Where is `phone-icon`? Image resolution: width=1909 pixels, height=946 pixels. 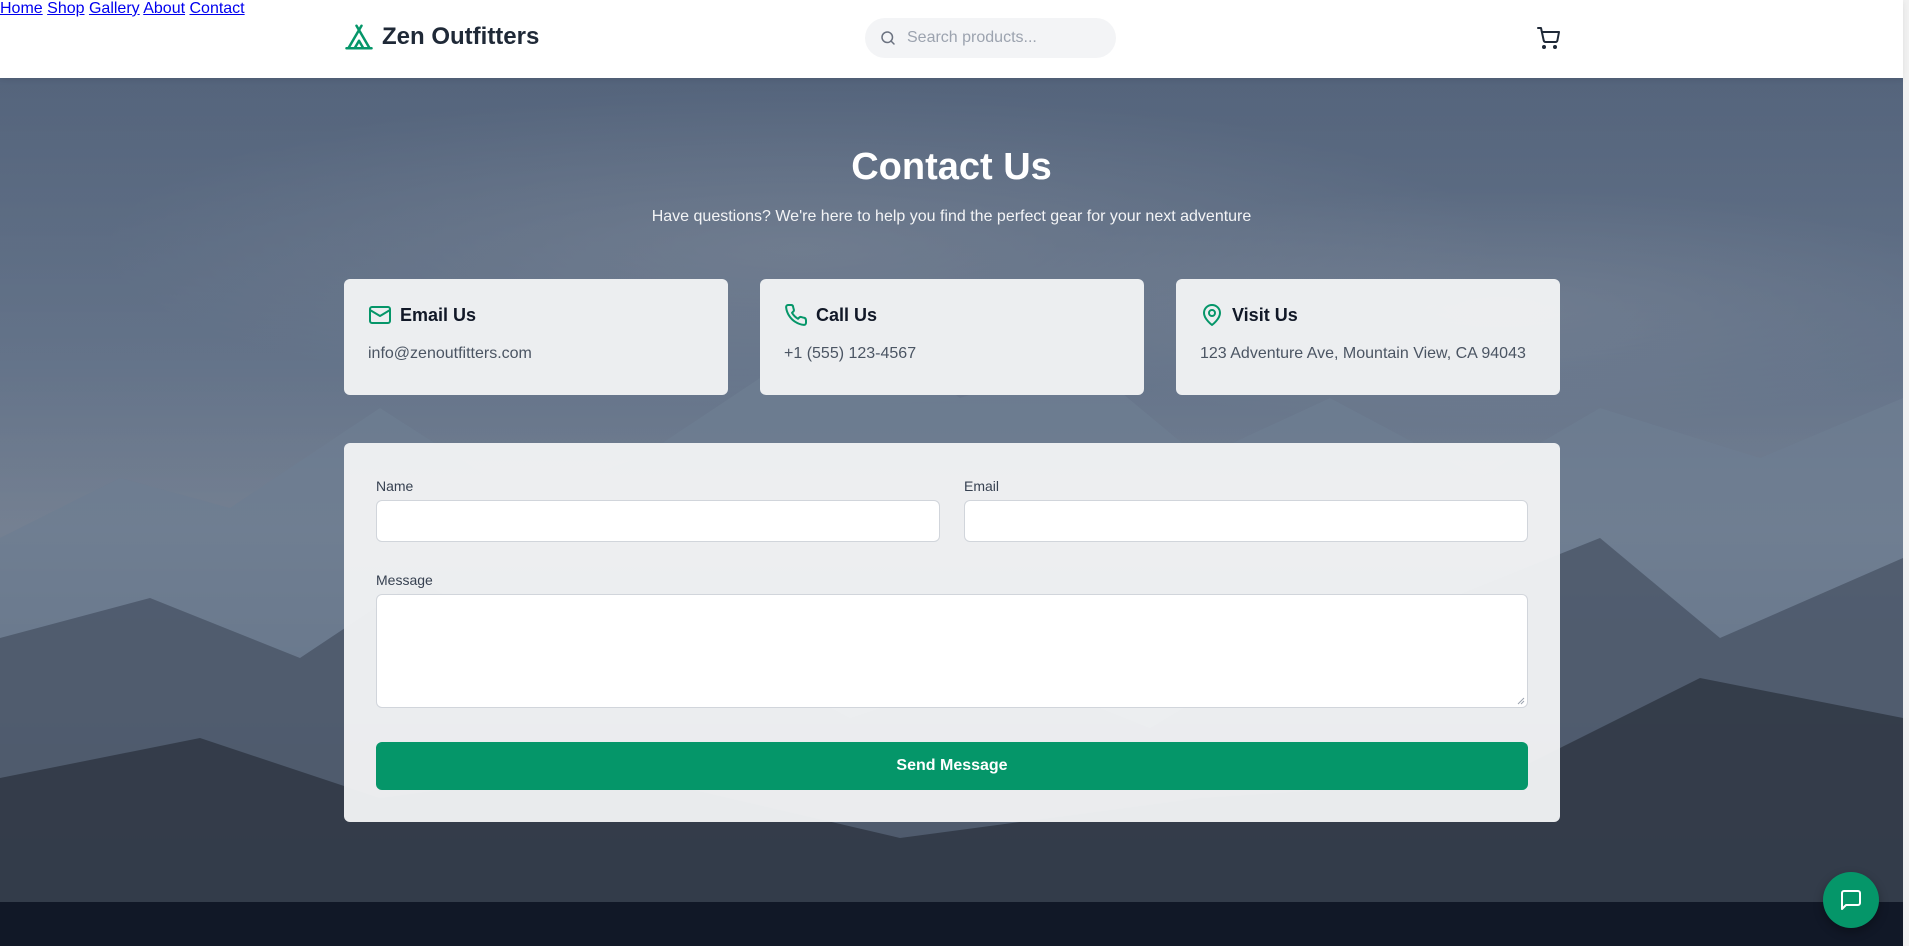
phone-icon is located at coordinates (796, 315).